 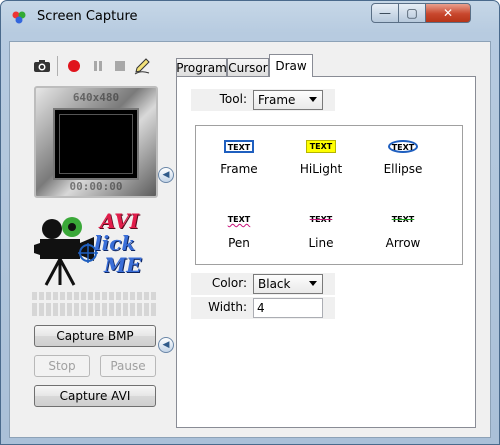 I want to click on tab-program: Program, so click(x=201, y=67).